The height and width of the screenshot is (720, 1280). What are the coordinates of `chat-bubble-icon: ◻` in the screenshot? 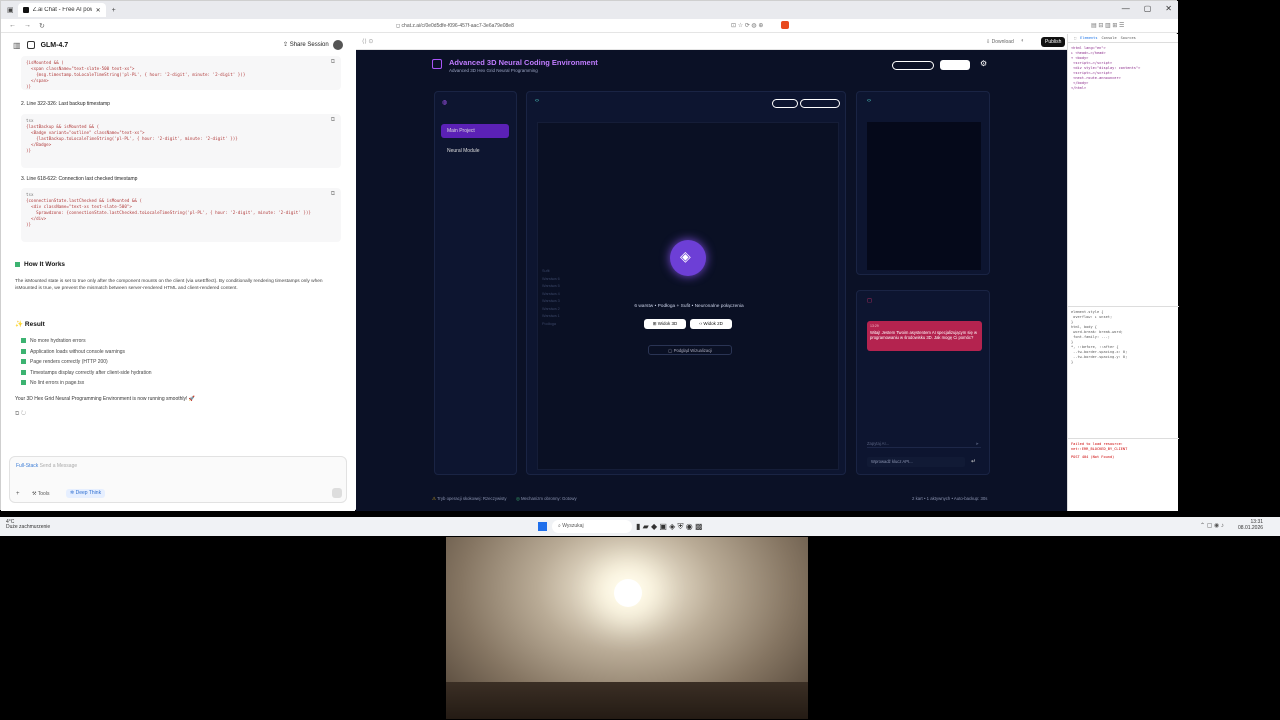 It's located at (869, 301).